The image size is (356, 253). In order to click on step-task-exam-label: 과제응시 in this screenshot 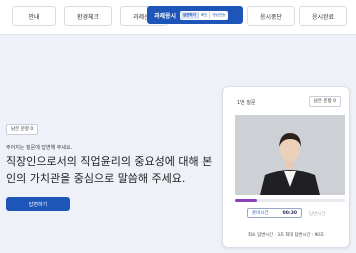, I will do `click(165, 16)`.